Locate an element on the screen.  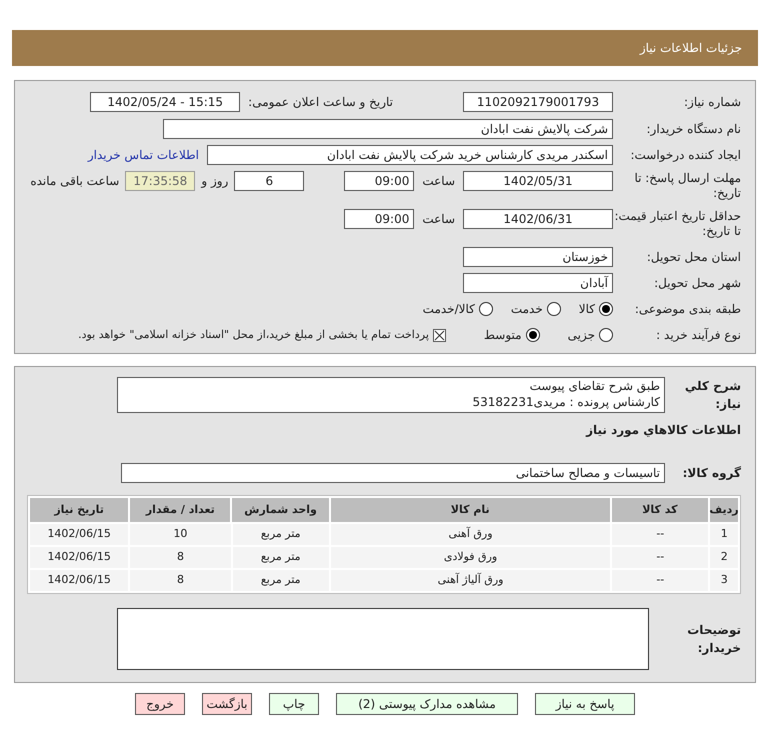
field-label: توضیحات خریدار: is located at coordinates (713, 639).